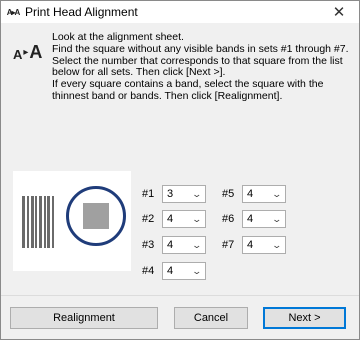 This screenshot has width=360, height=340. I want to click on set-label-2: #2, so click(148, 219).